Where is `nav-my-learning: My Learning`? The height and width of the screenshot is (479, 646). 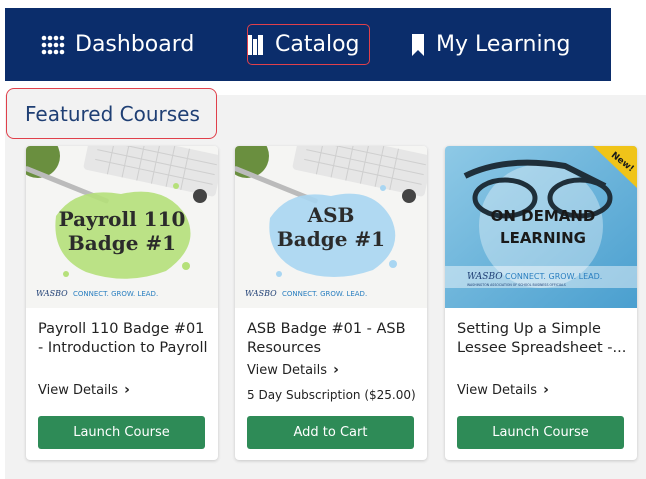
nav-my-learning: My Learning is located at coordinates (490, 44).